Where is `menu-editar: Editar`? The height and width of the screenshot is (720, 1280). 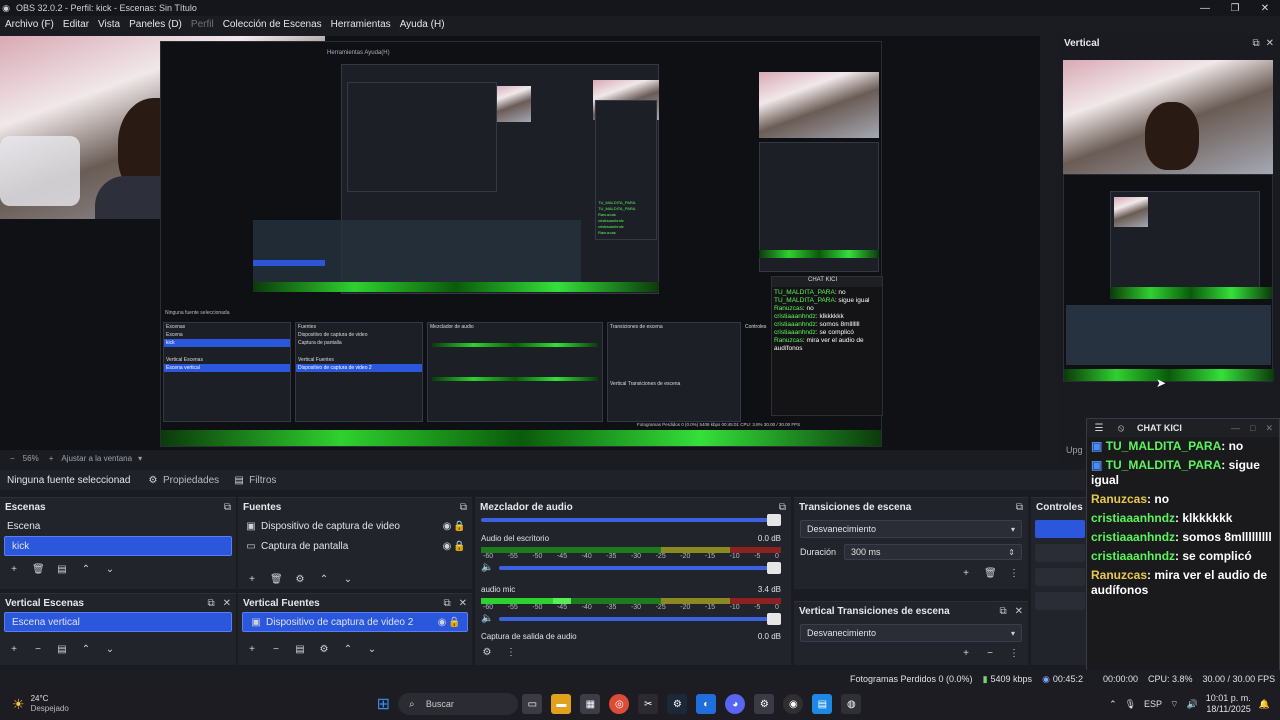 menu-editar: Editar is located at coordinates (76, 24).